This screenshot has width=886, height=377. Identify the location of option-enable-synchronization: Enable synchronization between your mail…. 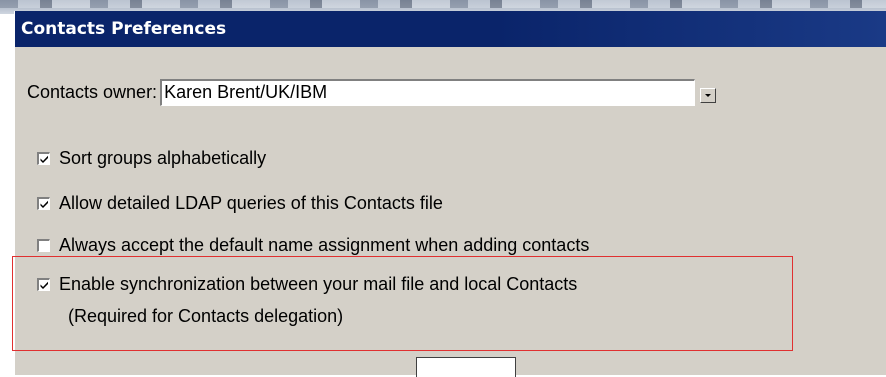
(307, 300).